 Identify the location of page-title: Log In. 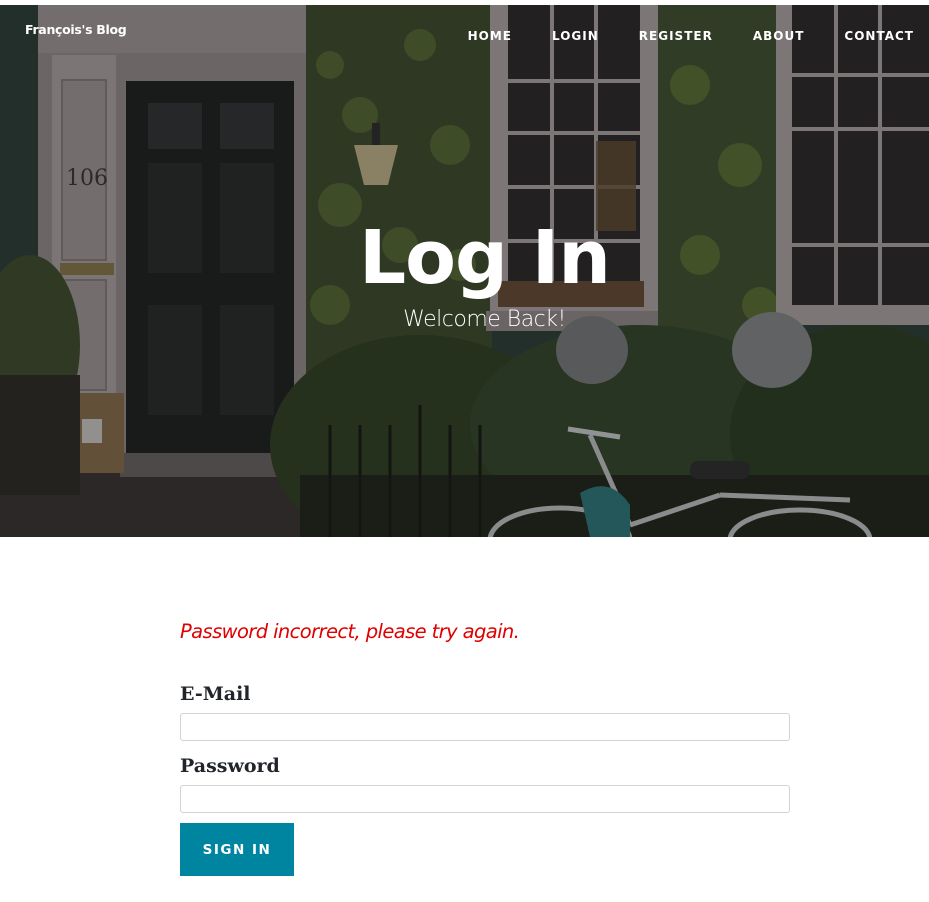
(485, 258).